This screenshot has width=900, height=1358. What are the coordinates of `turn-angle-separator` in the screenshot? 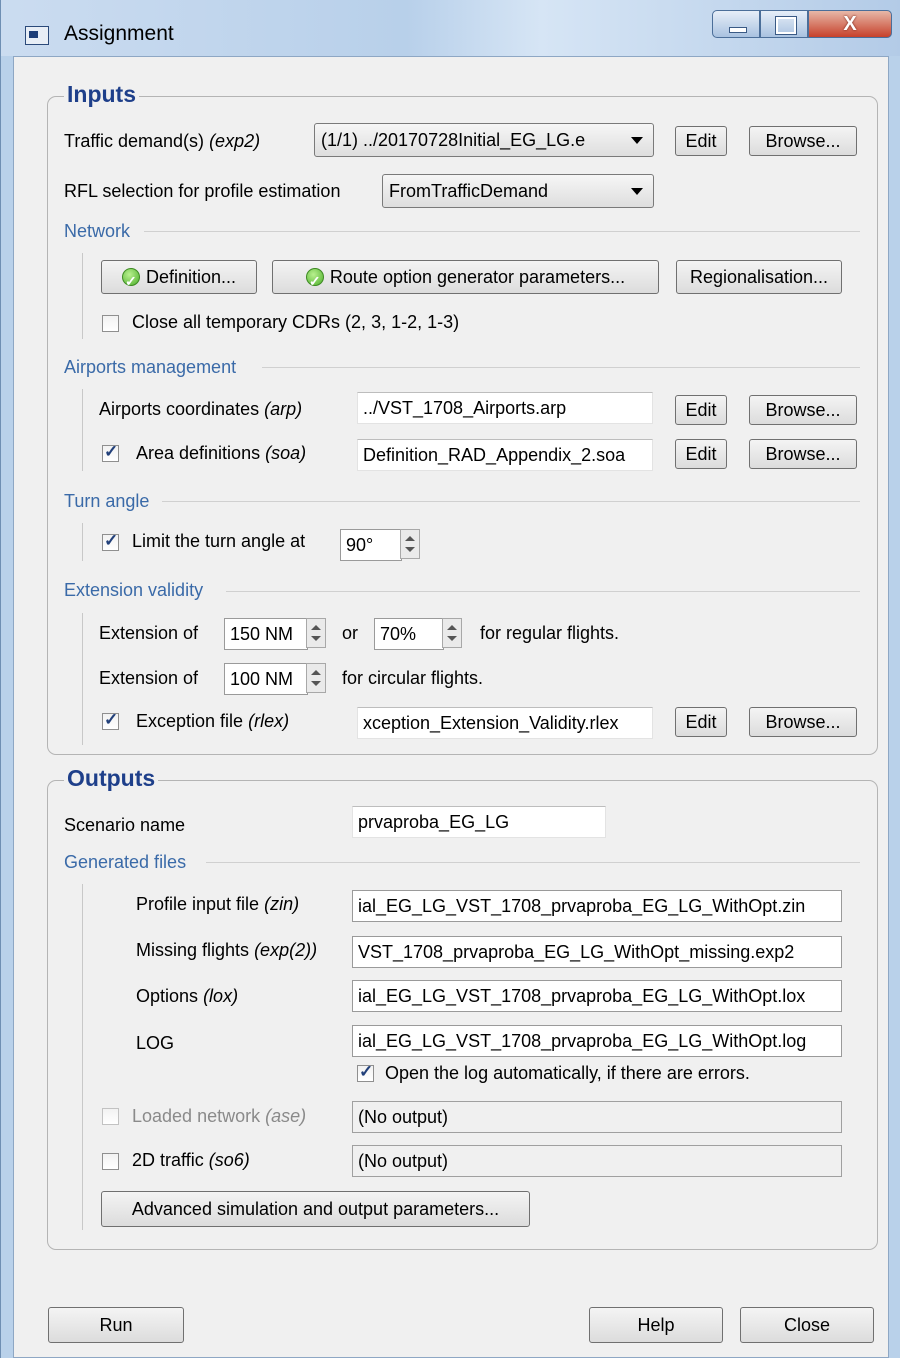 It's located at (511, 501).